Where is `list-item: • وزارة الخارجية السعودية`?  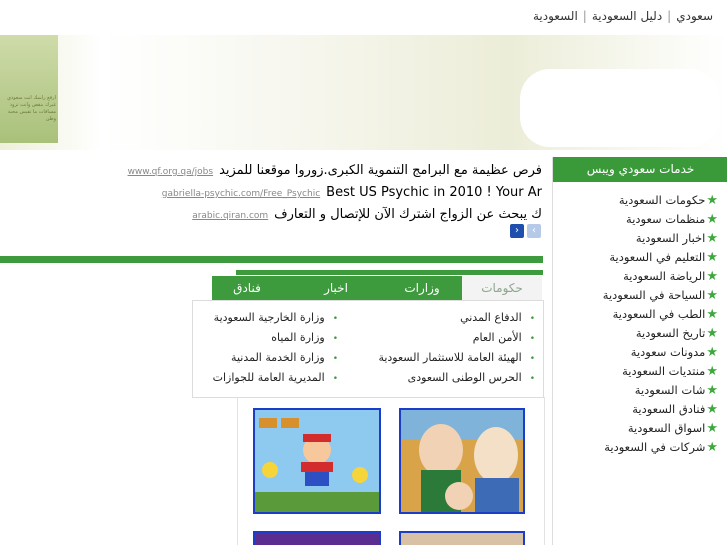 list-item: • وزارة الخارجية السعودية is located at coordinates (276, 317).